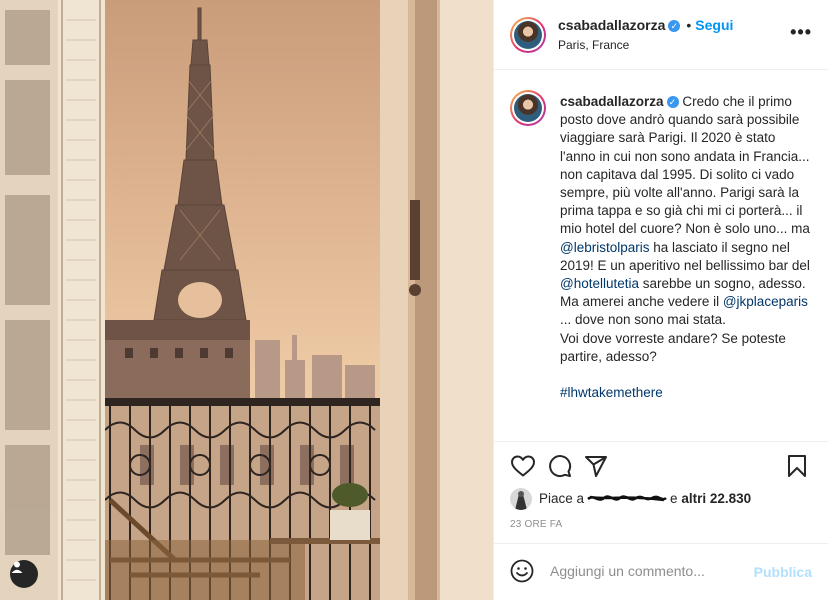  Describe the element at coordinates (523, 466) in the screenshot. I see `like-heart-icon` at that location.